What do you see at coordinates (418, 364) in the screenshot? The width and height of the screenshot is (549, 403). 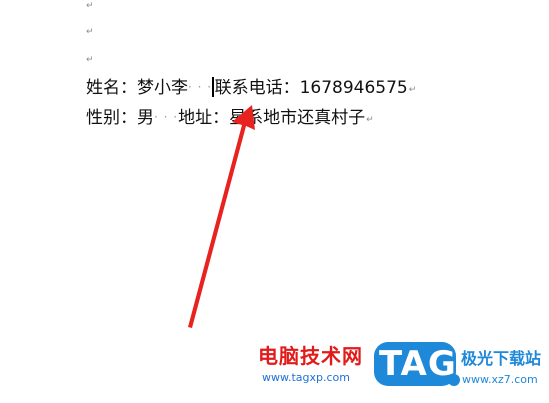 I see `tag-badge-text: TAG` at bounding box center [418, 364].